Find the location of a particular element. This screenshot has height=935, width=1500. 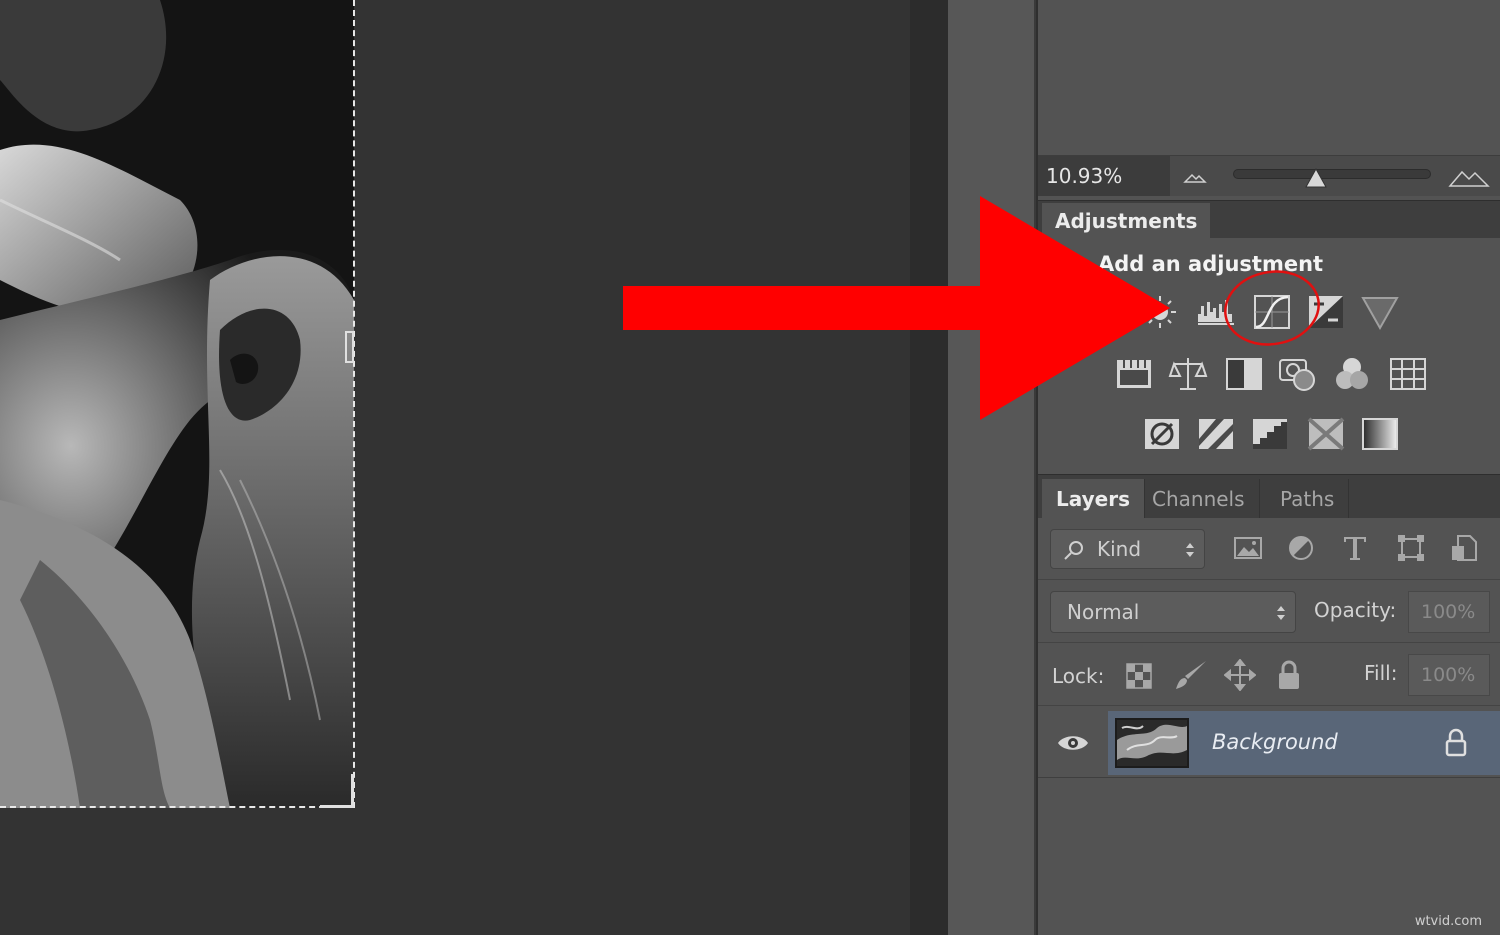

blend-mode-row: Normal Opacity: 100% is located at coordinates (1269, 612).